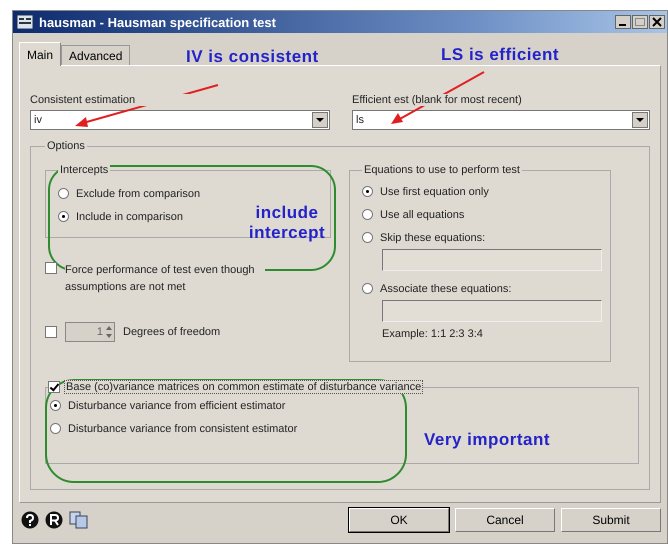 Image resolution: width=668 pixels, height=544 pixels. I want to click on tab: Advanced, so click(95, 55).